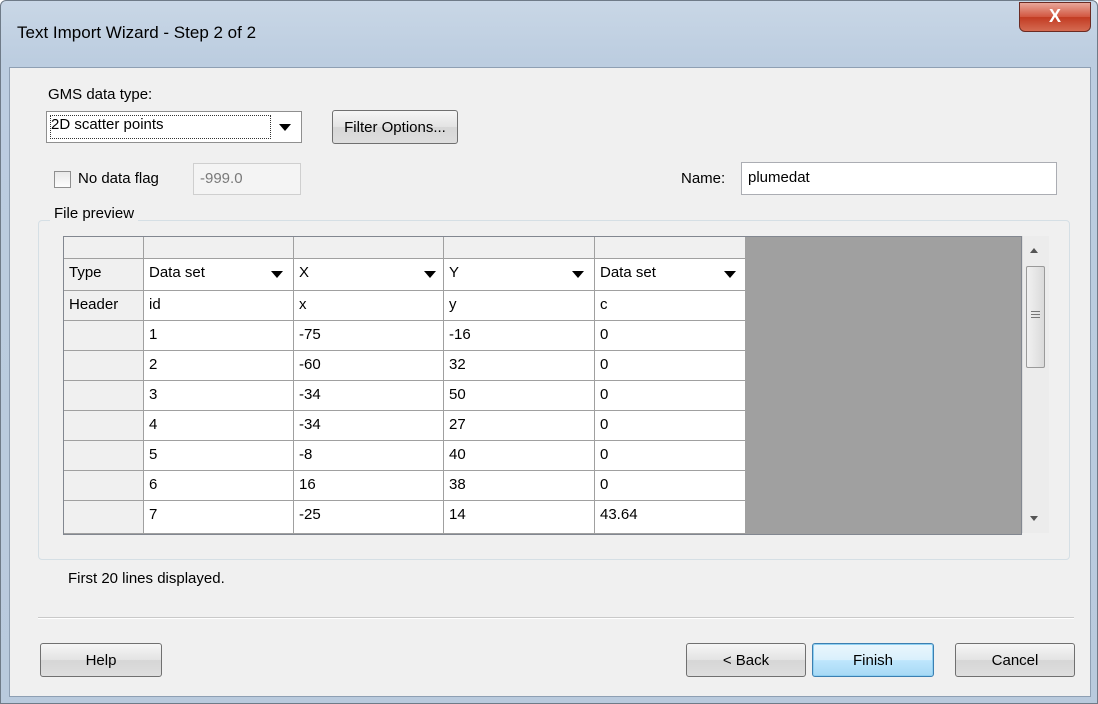  I want to click on data-cell: 7, so click(219, 517).